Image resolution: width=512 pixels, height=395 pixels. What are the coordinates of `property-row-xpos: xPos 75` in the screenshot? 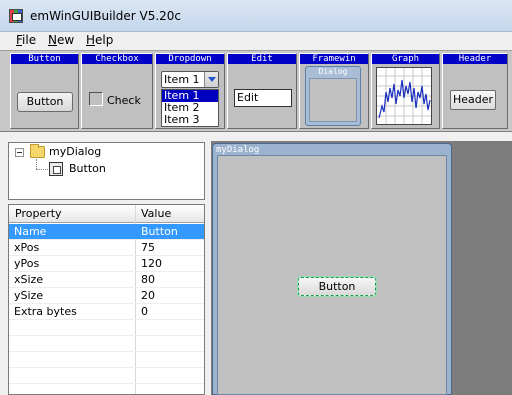 It's located at (106, 248).